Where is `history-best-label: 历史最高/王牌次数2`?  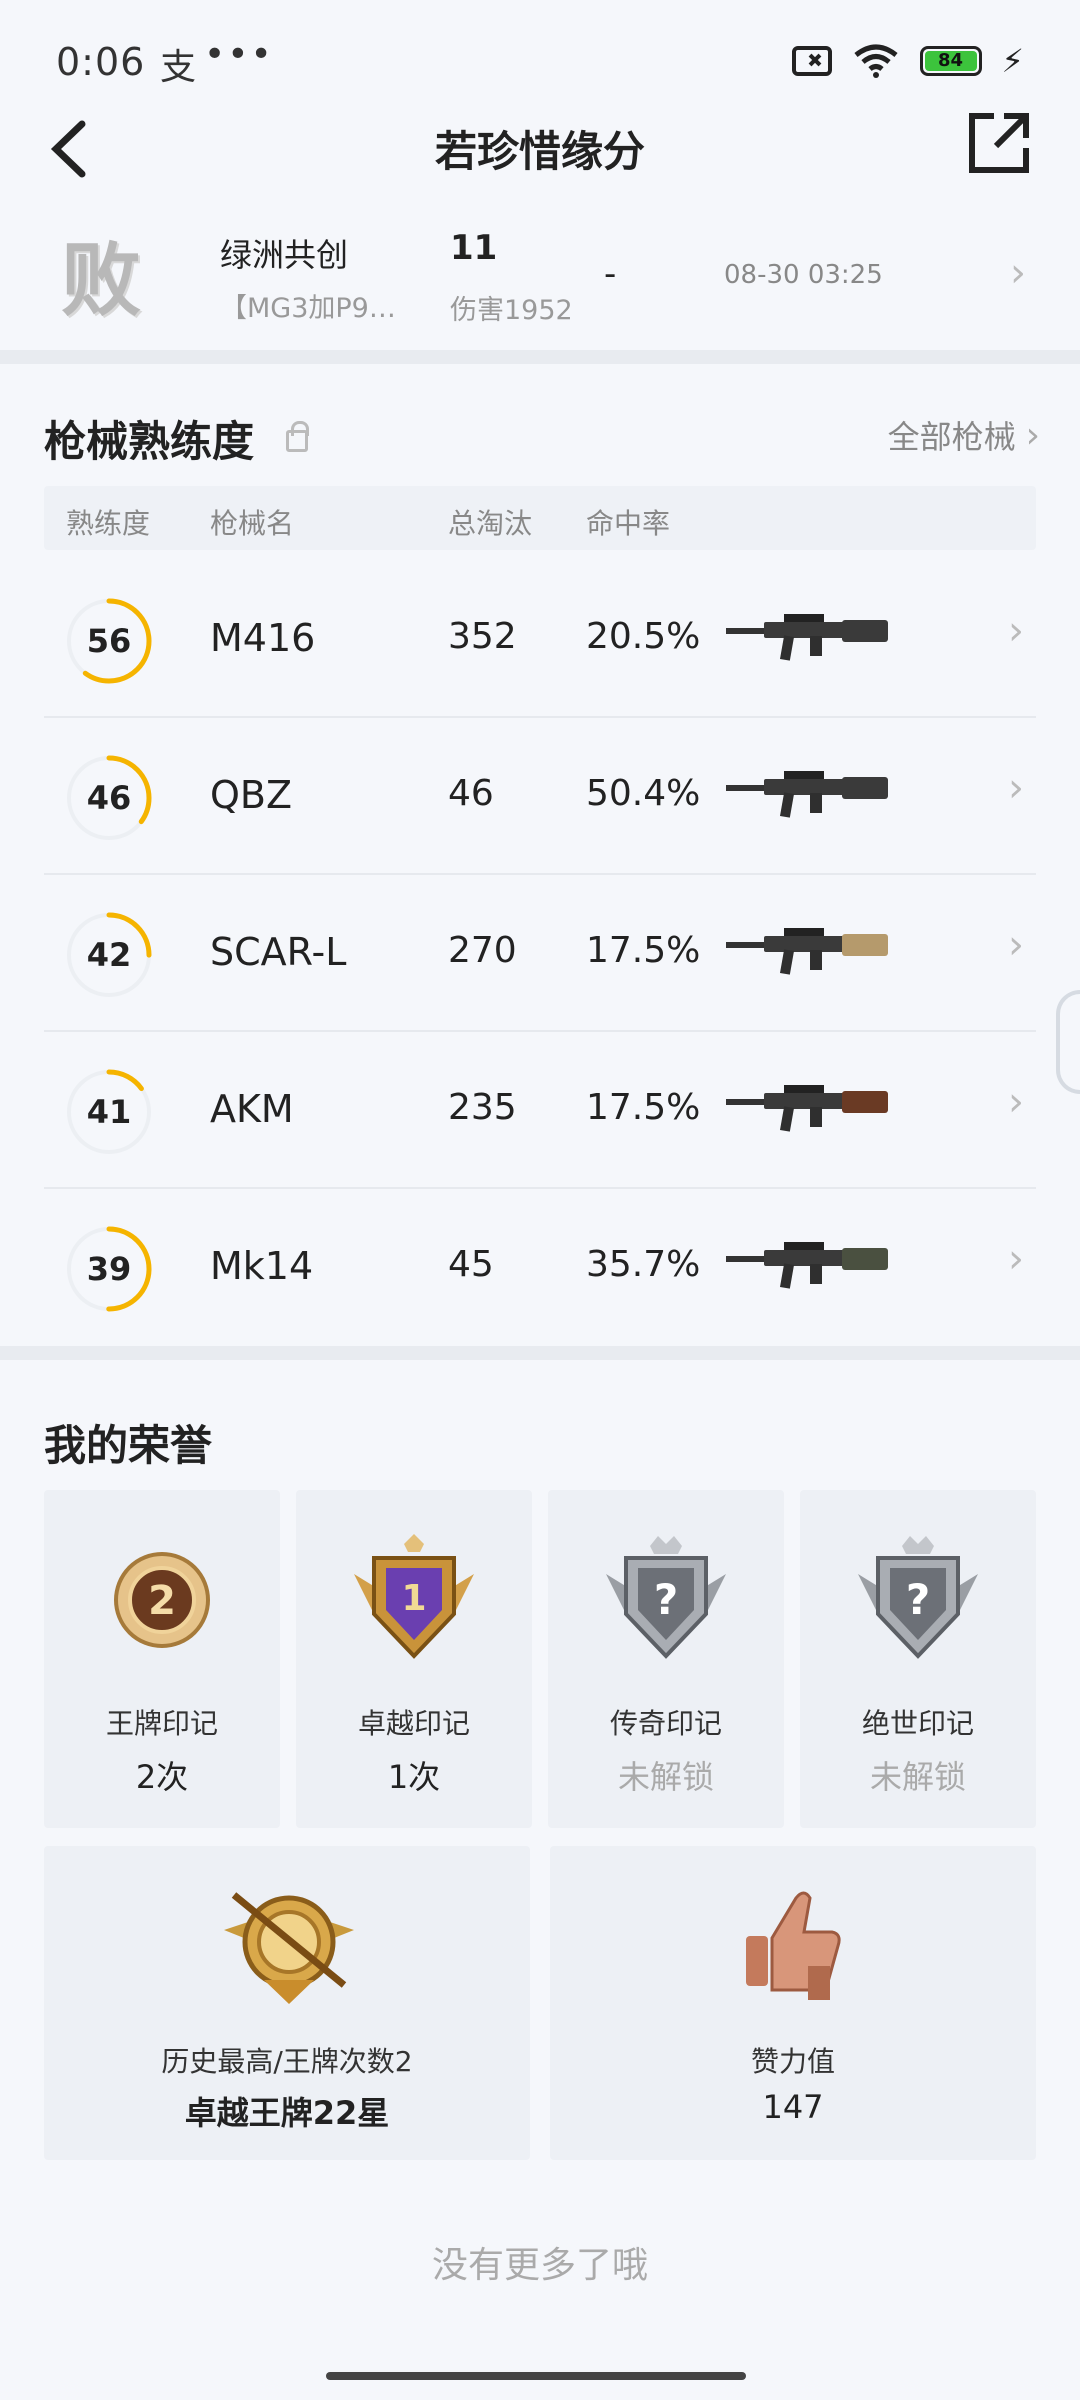 history-best-label: 历史最高/王牌次数2 is located at coordinates (287, 2061).